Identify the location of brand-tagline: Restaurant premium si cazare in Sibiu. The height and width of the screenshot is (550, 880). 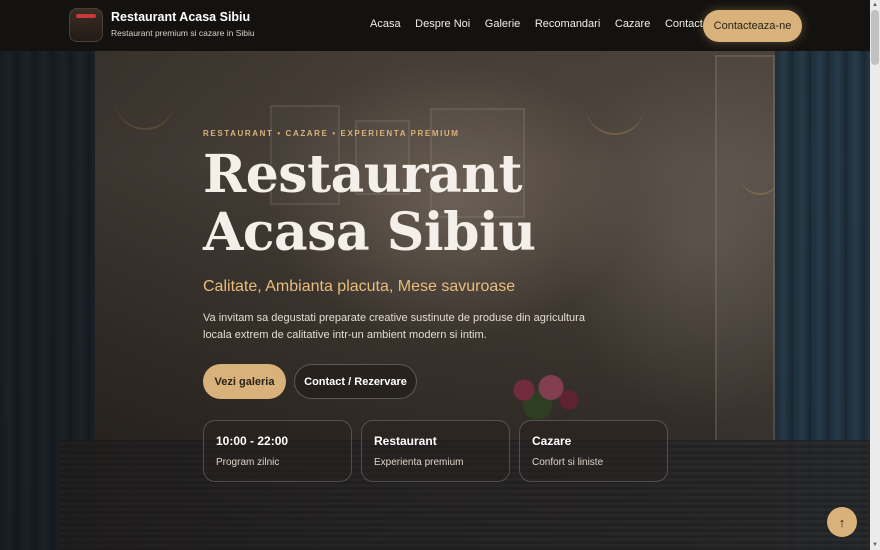
(183, 33).